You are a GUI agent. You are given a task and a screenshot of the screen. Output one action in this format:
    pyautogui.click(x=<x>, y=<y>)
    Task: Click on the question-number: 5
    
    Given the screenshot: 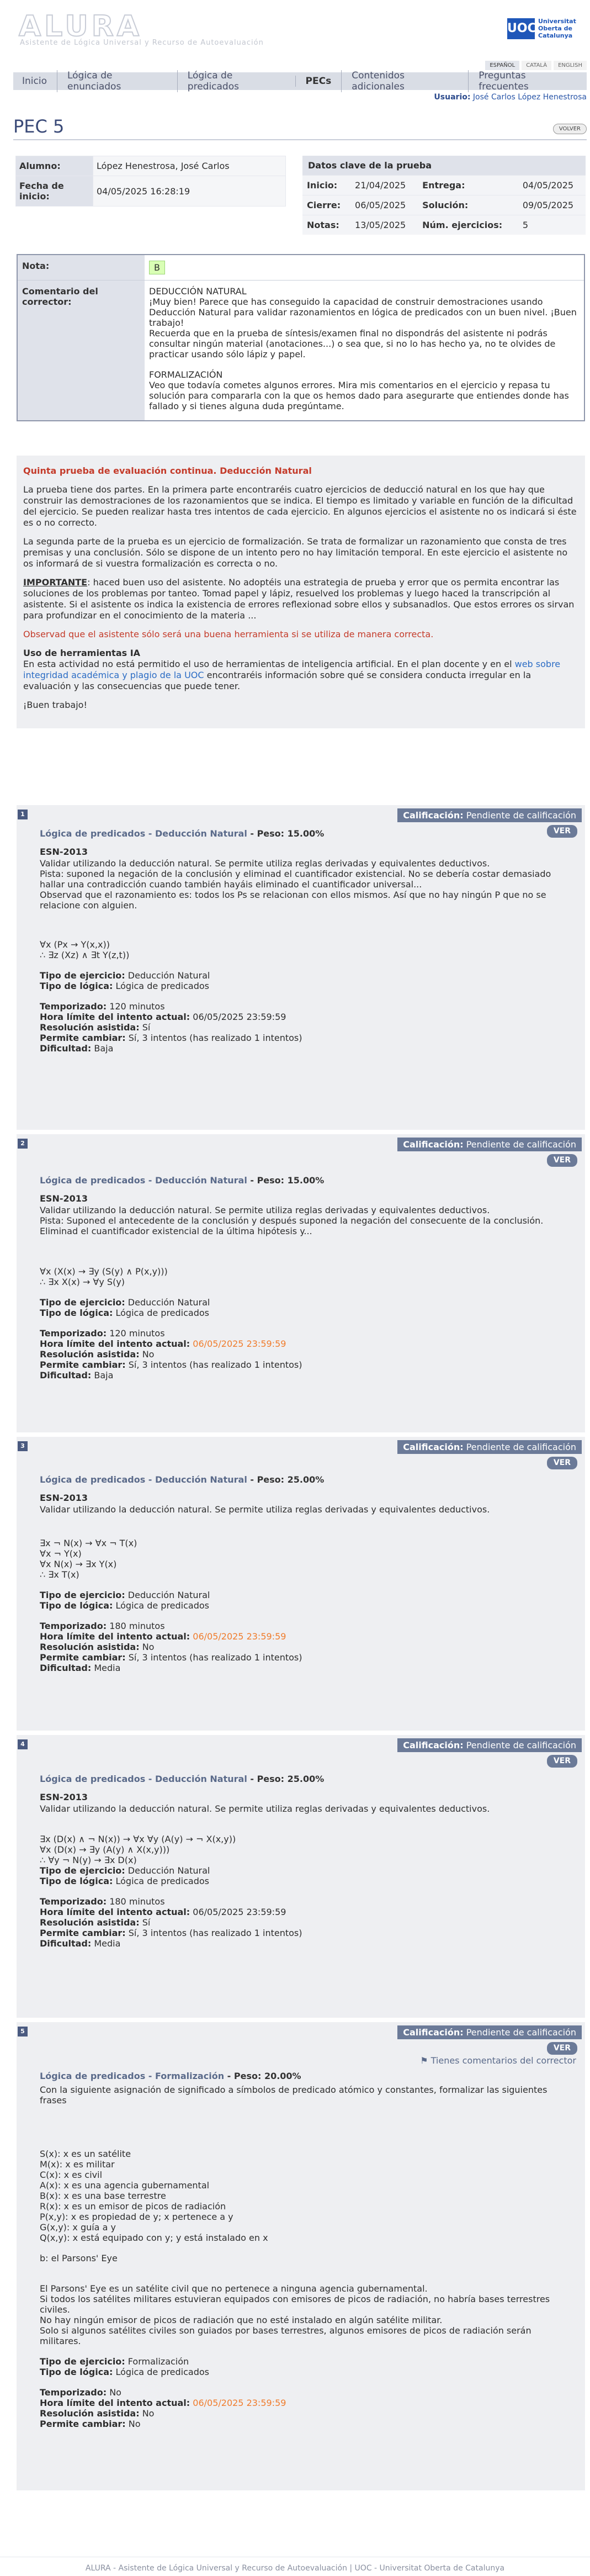 What is the action you would take?
    pyautogui.click(x=23, y=2032)
    